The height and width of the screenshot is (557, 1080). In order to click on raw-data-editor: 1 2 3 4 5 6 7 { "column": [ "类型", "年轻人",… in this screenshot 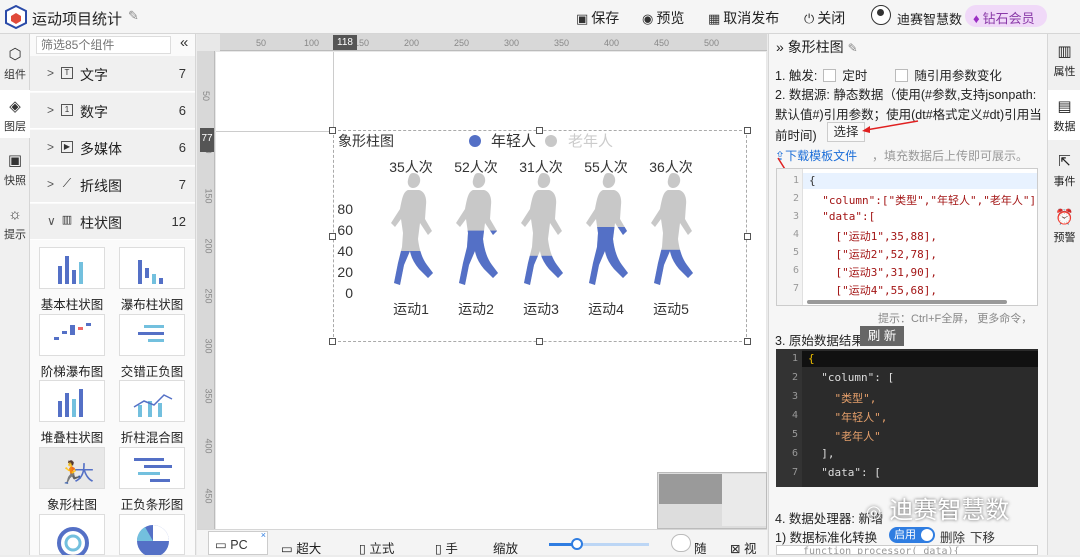, I will do `click(907, 418)`.